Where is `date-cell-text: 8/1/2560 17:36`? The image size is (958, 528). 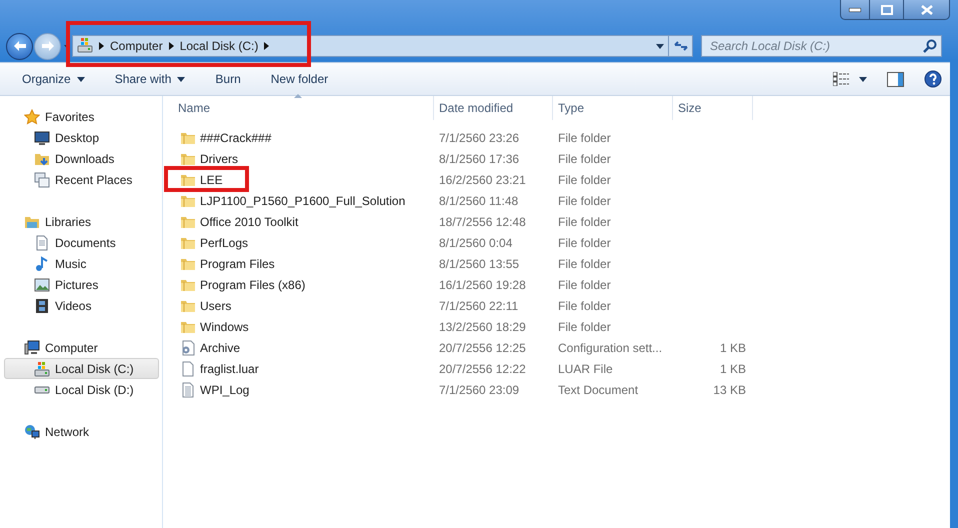 date-cell-text: 8/1/2560 17:36 is located at coordinates (479, 159).